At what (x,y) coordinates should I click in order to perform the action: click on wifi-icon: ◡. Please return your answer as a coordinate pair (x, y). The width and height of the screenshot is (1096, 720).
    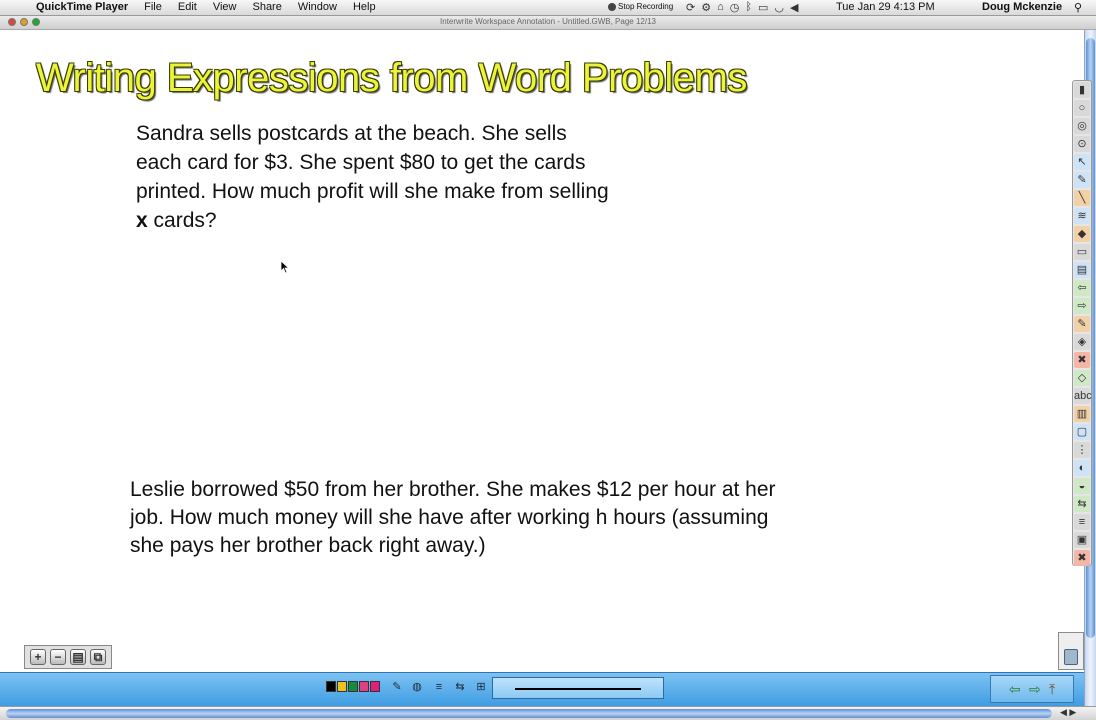
    Looking at the image, I should click on (779, 7).